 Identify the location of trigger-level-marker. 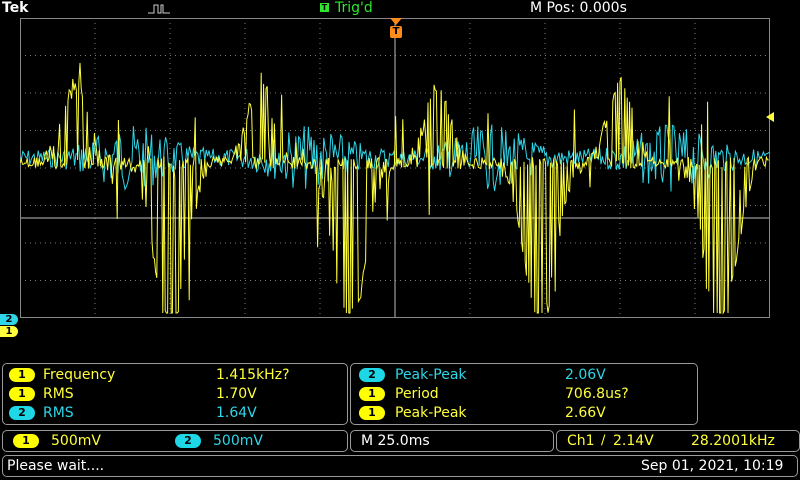
(770, 117).